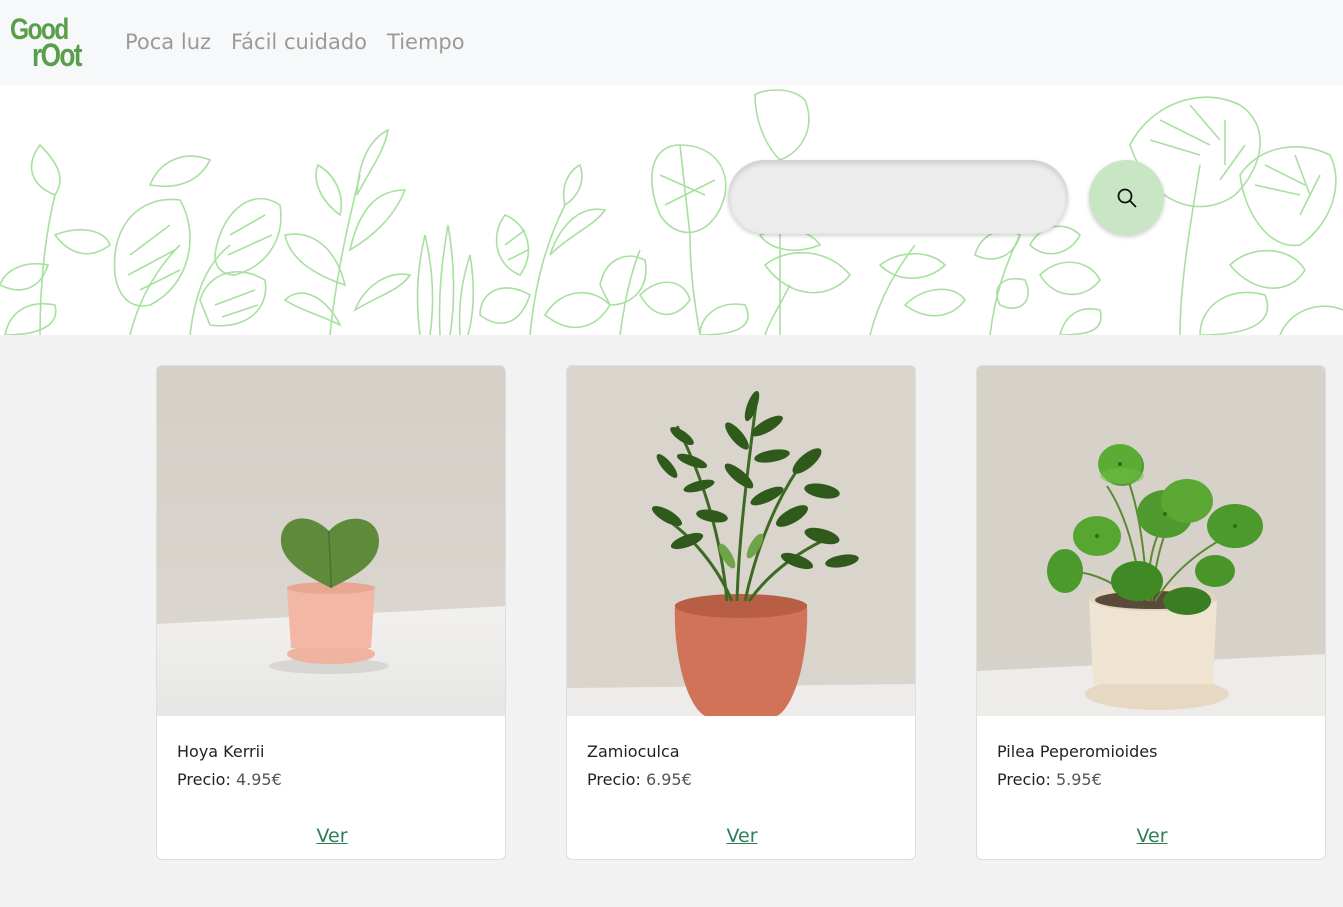 The image size is (1343, 907). Describe the element at coordinates (299, 42) in the screenshot. I see `nav-link-facil-cuidado: Fácil cuidado` at that location.